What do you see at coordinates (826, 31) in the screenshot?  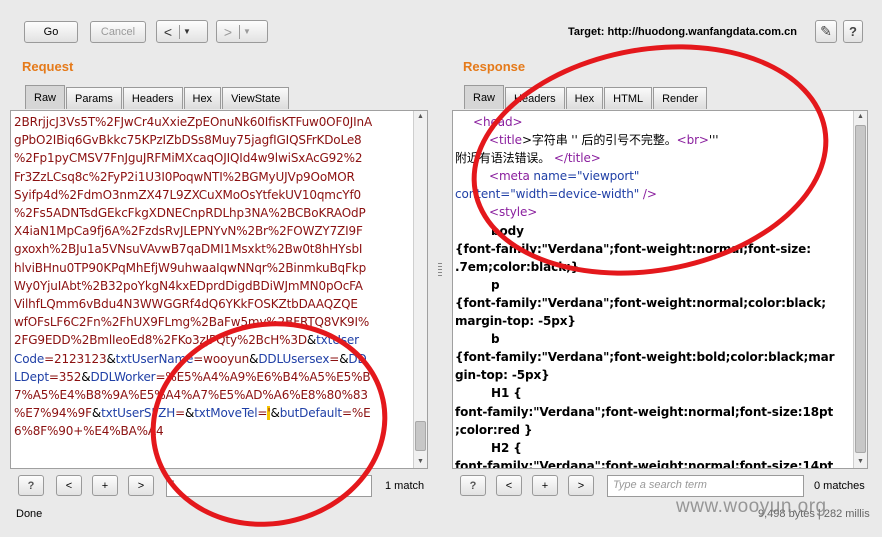 I see `edit-target-button: ✎` at bounding box center [826, 31].